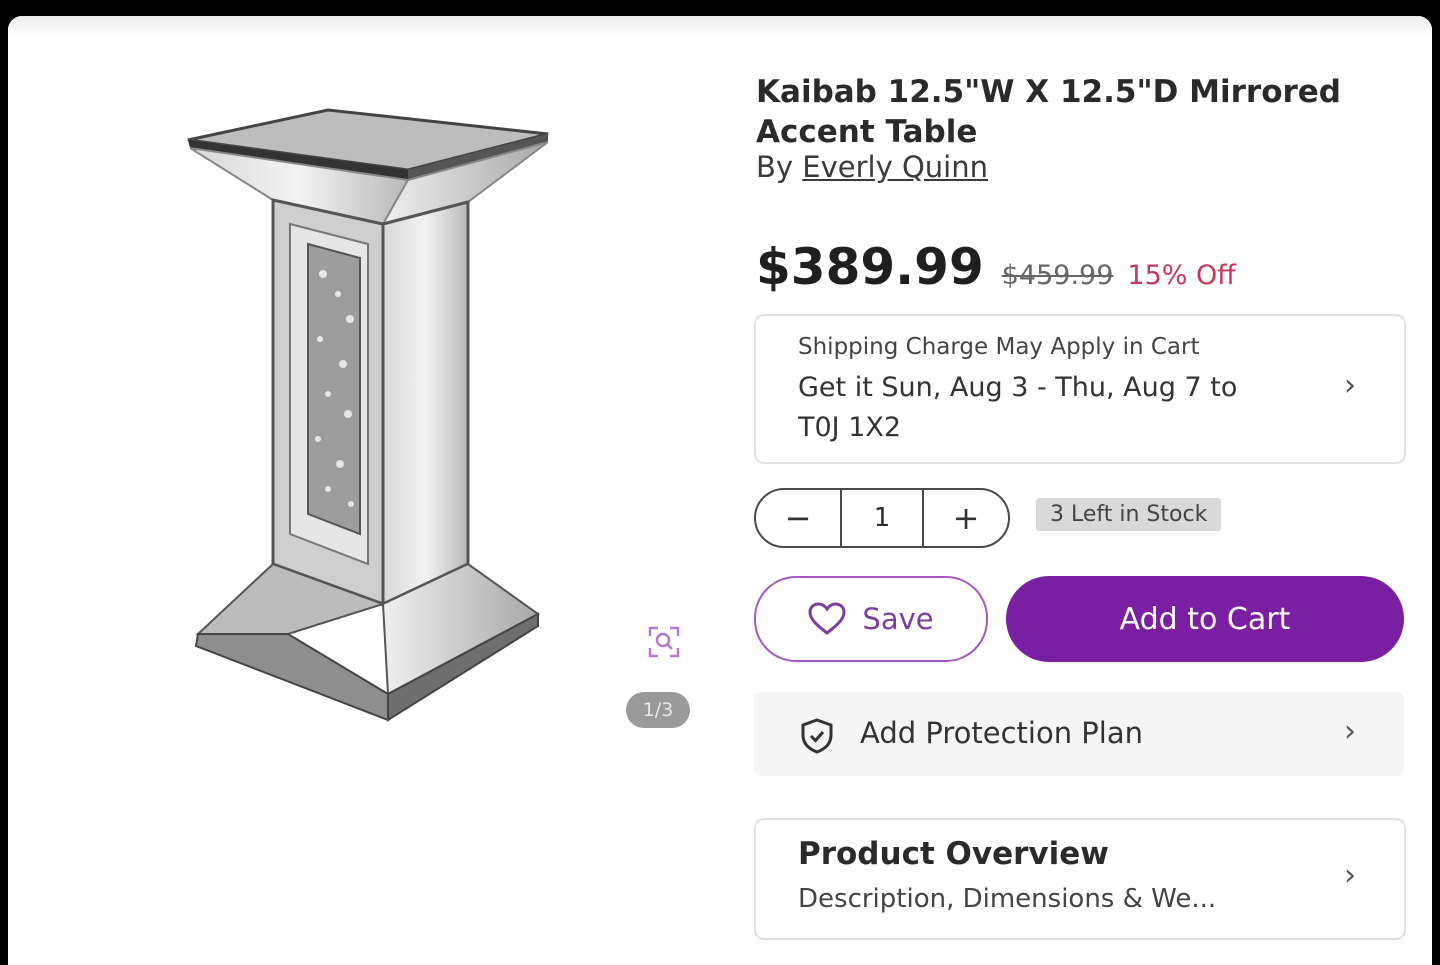 This screenshot has width=1440, height=965. Describe the element at coordinates (870, 267) in the screenshot. I see `current-price: $389.99` at that location.